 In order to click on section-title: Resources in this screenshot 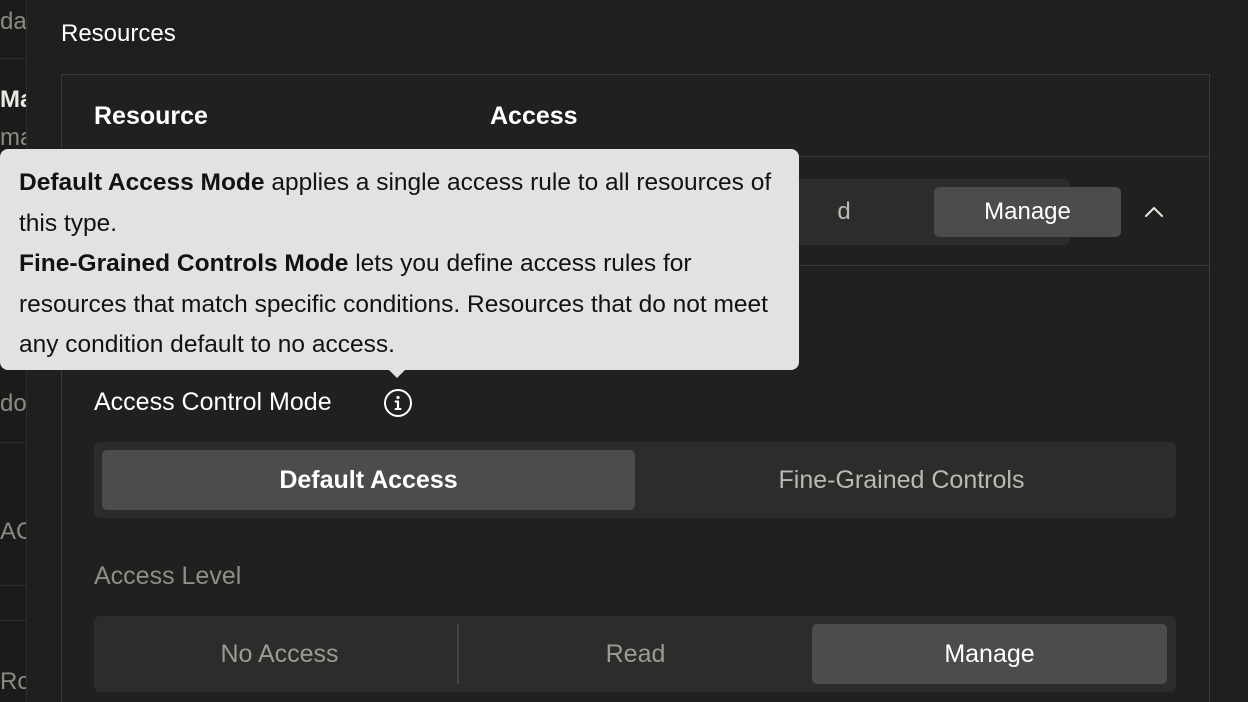, I will do `click(118, 33)`.